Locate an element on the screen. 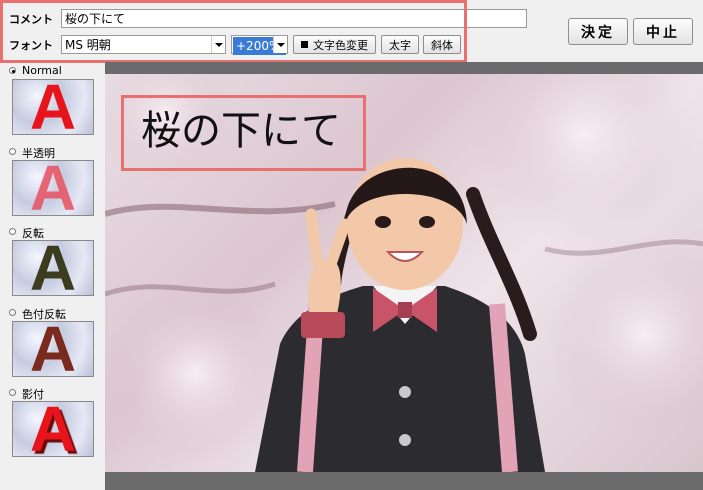  cancel-button-label: 中止 is located at coordinates (663, 32).